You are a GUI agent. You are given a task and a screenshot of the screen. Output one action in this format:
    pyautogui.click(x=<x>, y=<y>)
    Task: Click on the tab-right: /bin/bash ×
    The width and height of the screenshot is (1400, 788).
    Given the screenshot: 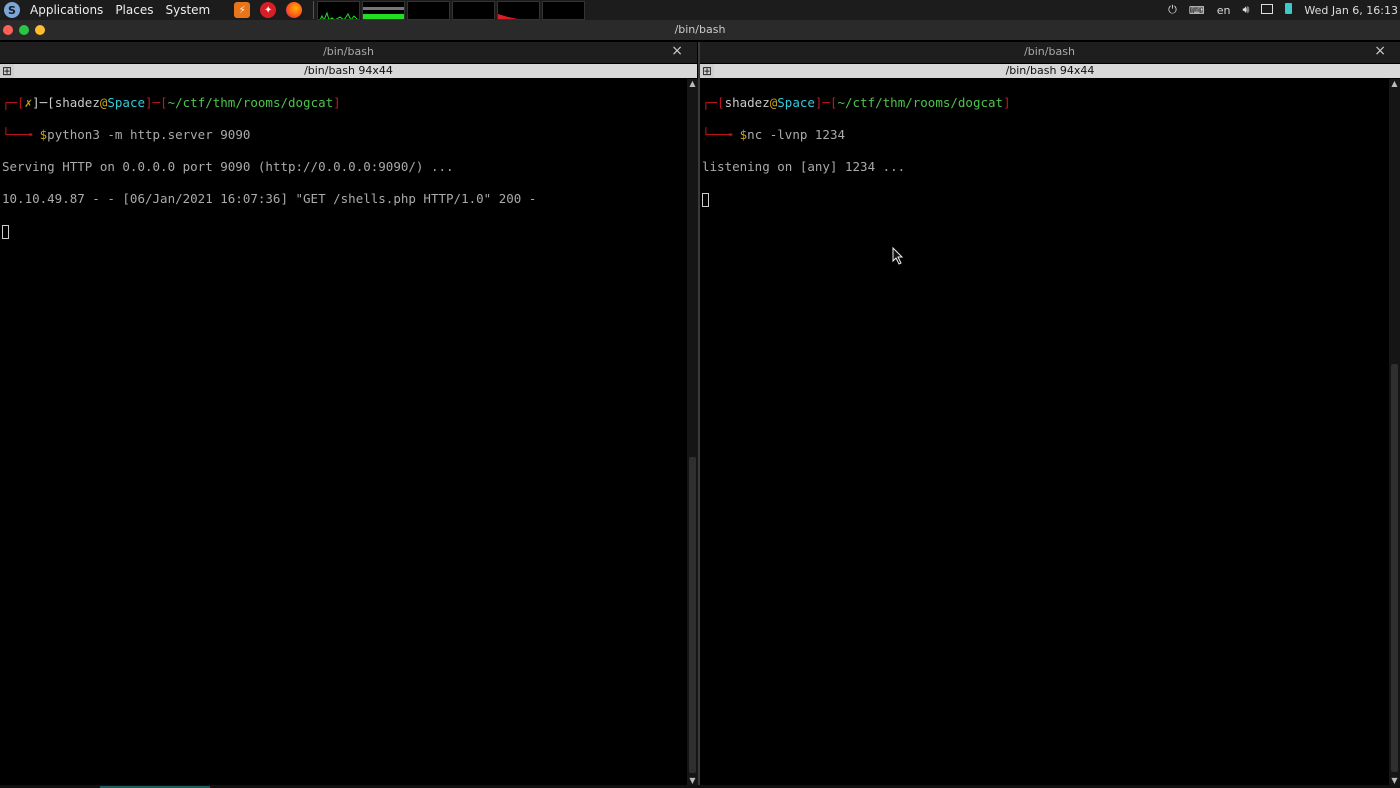 What is the action you would take?
    pyautogui.click(x=1049, y=52)
    